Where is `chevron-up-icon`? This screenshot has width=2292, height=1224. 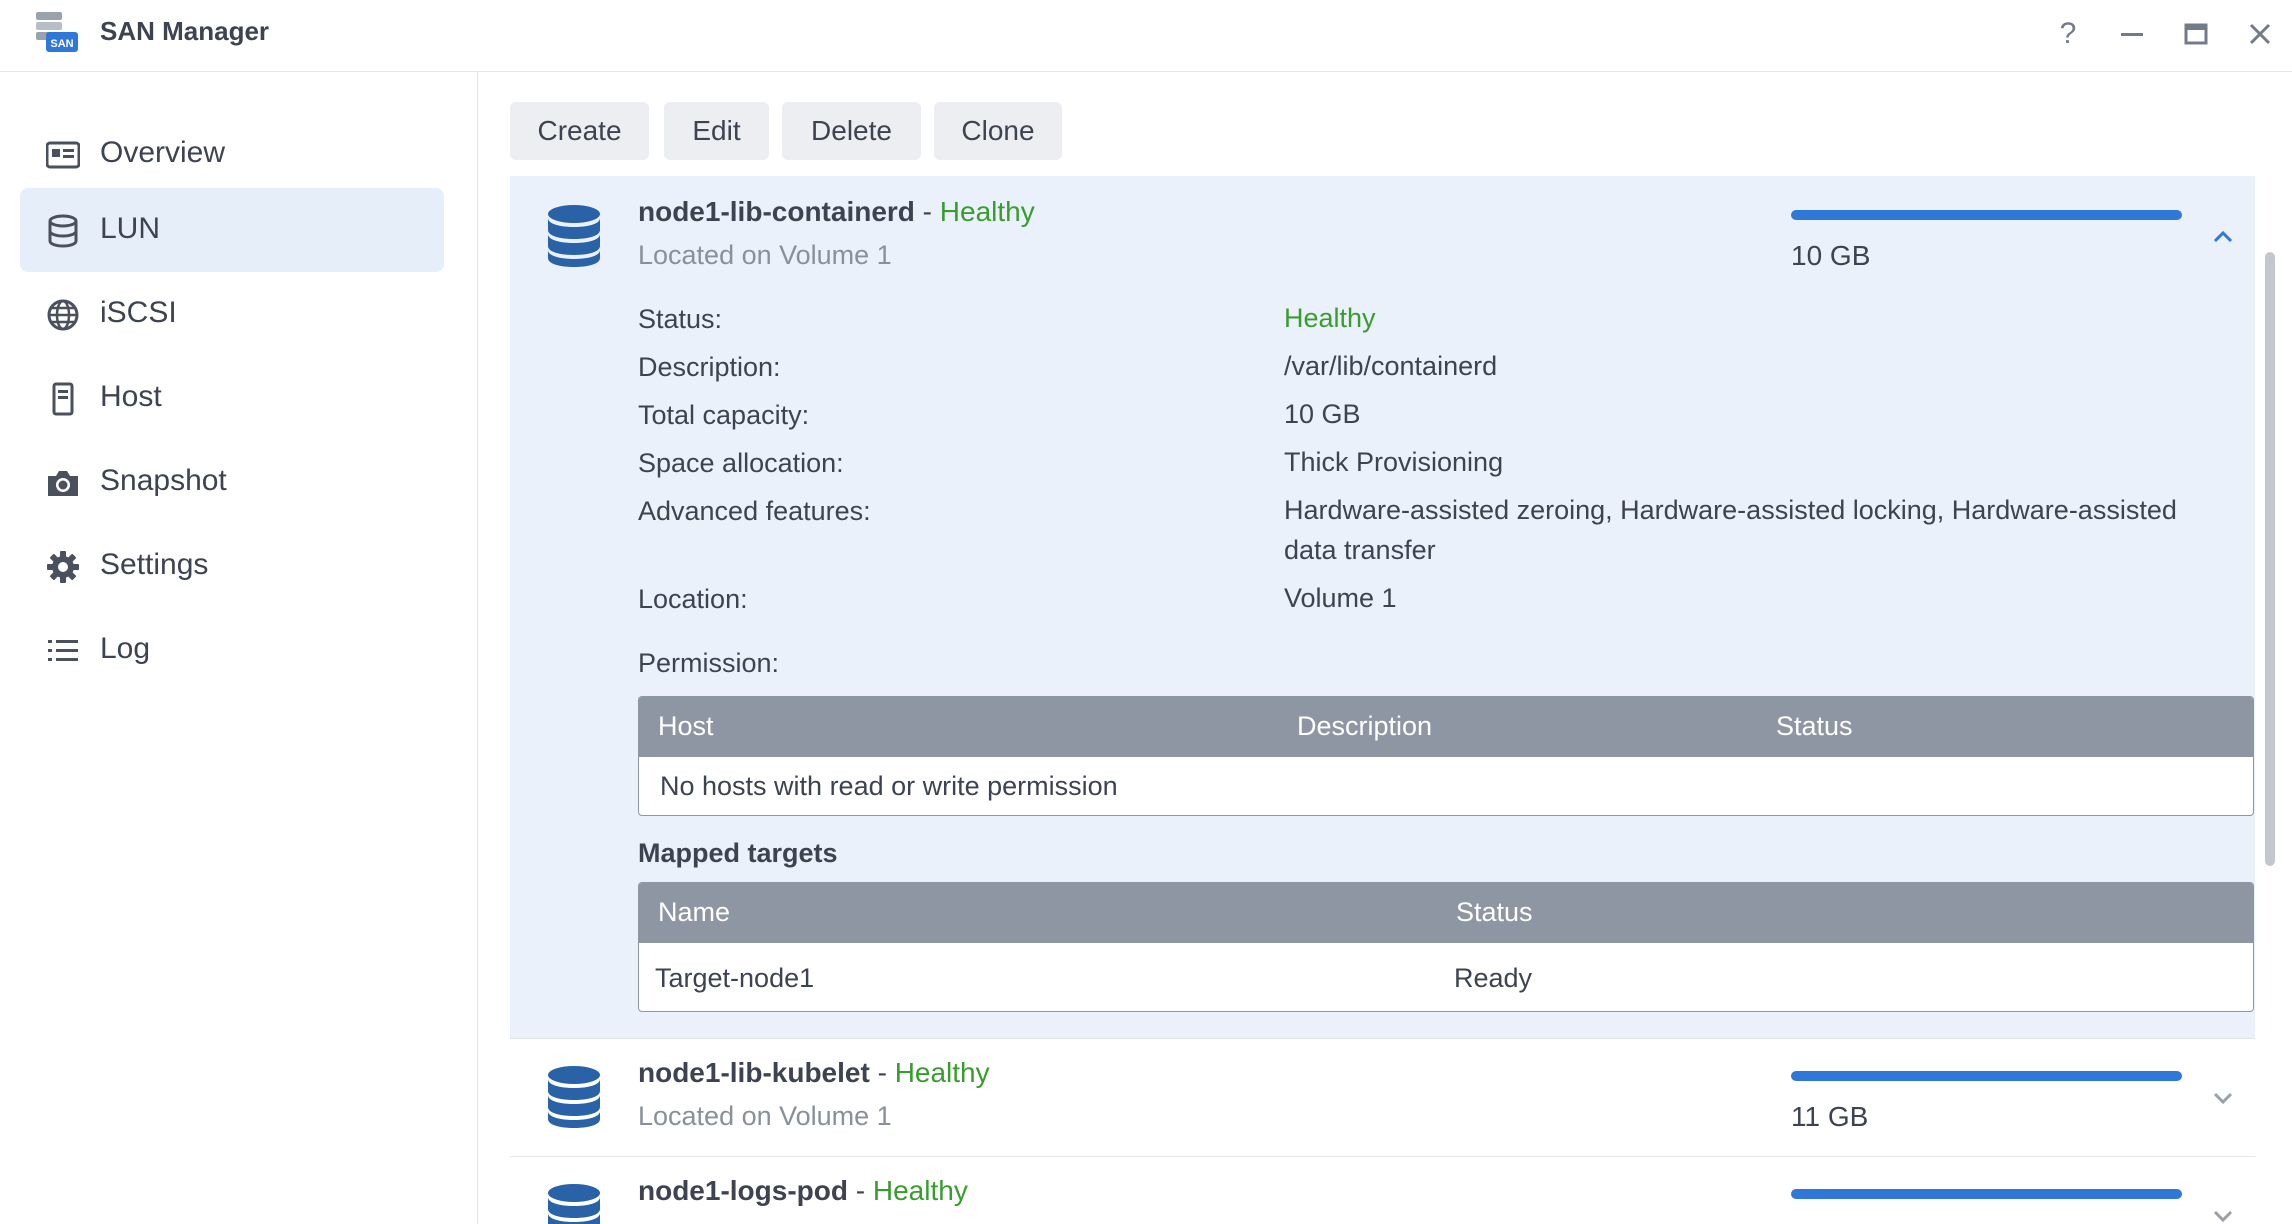
chevron-up-icon is located at coordinates (2223, 237).